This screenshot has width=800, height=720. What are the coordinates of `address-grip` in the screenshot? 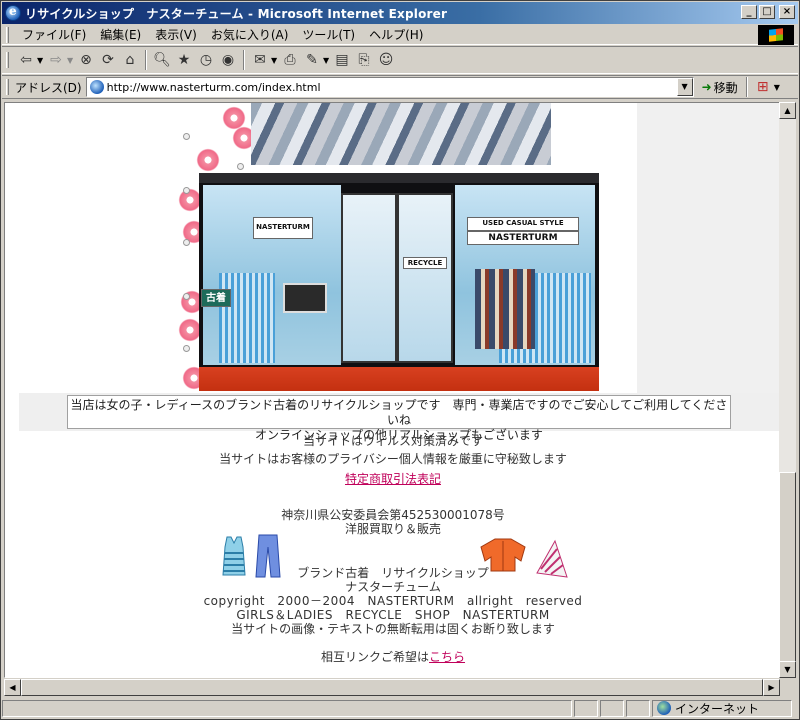 It's located at (7, 87).